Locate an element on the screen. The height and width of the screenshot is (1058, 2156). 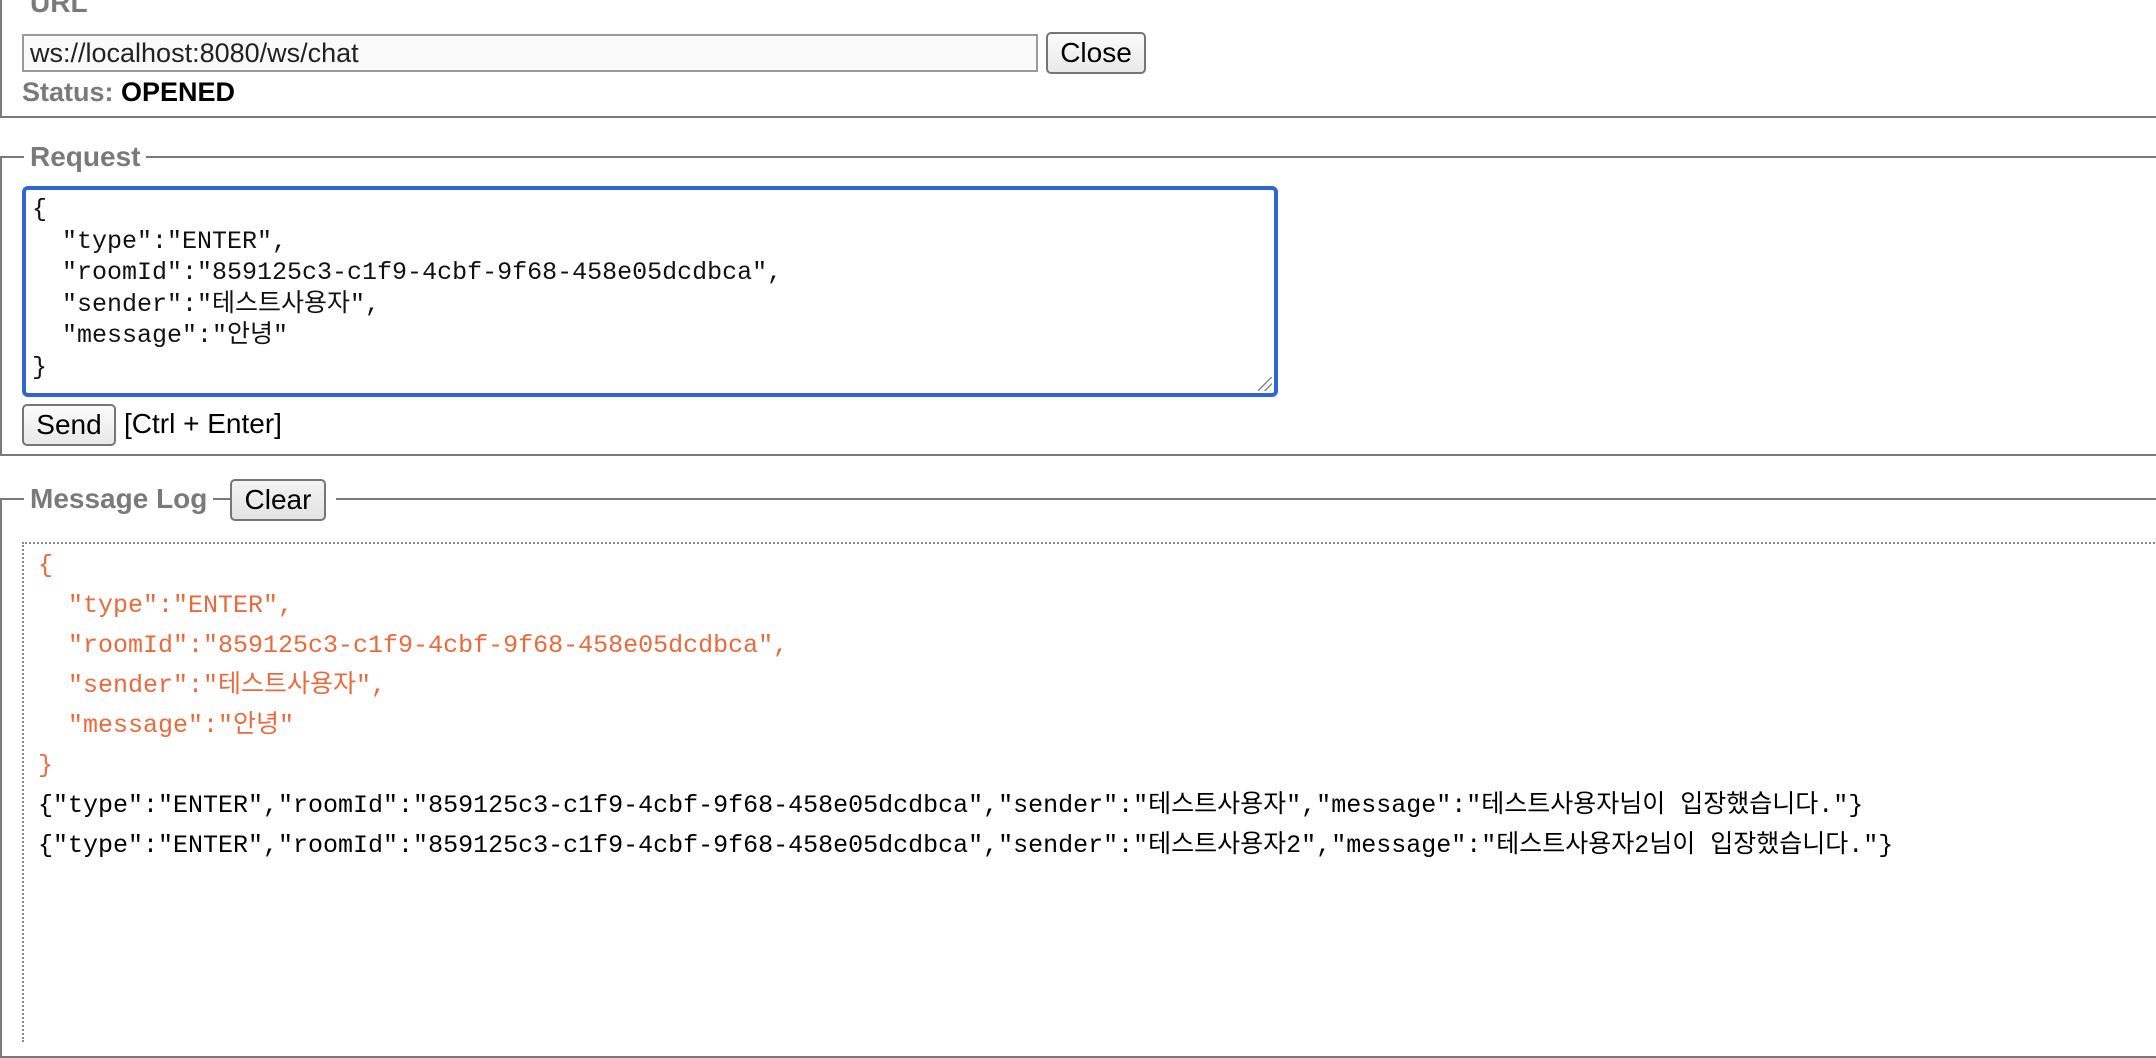
clear-button: Clear is located at coordinates (278, 500).